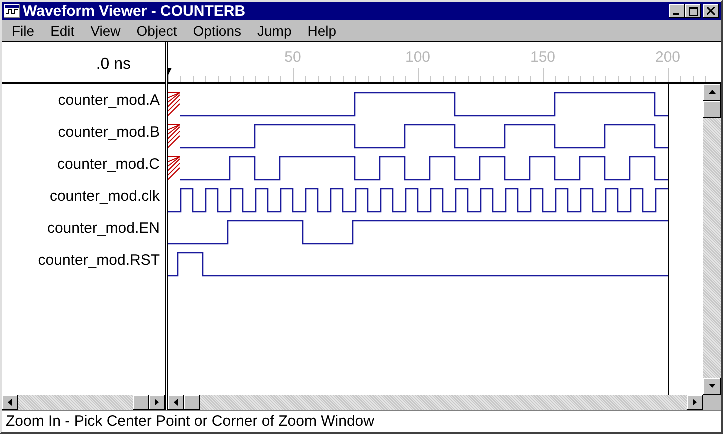 The height and width of the screenshot is (434, 723). What do you see at coordinates (109, 106) in the screenshot?
I see `signal-name: counter_mod.A` at bounding box center [109, 106].